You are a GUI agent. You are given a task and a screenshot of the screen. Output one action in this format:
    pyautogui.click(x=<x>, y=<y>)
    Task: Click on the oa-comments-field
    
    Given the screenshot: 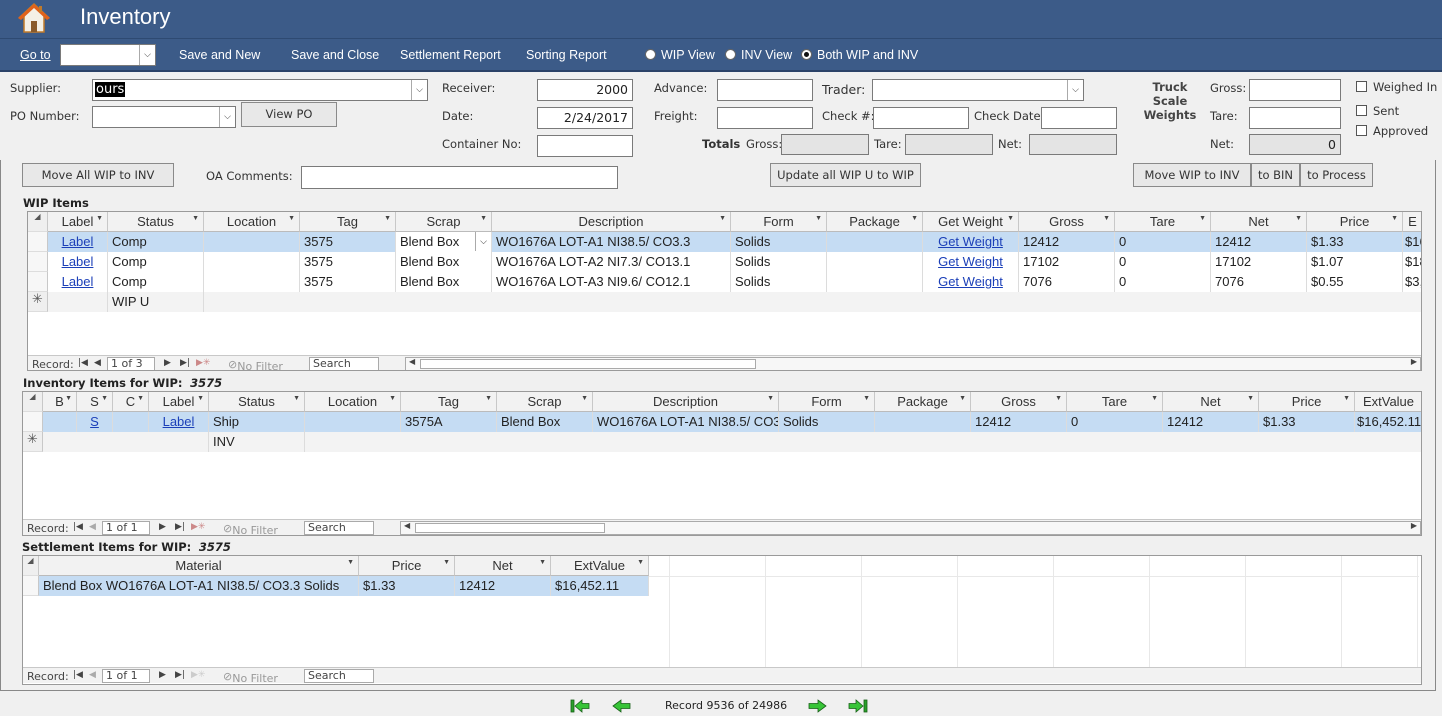 What is the action you would take?
    pyautogui.click(x=459, y=177)
    